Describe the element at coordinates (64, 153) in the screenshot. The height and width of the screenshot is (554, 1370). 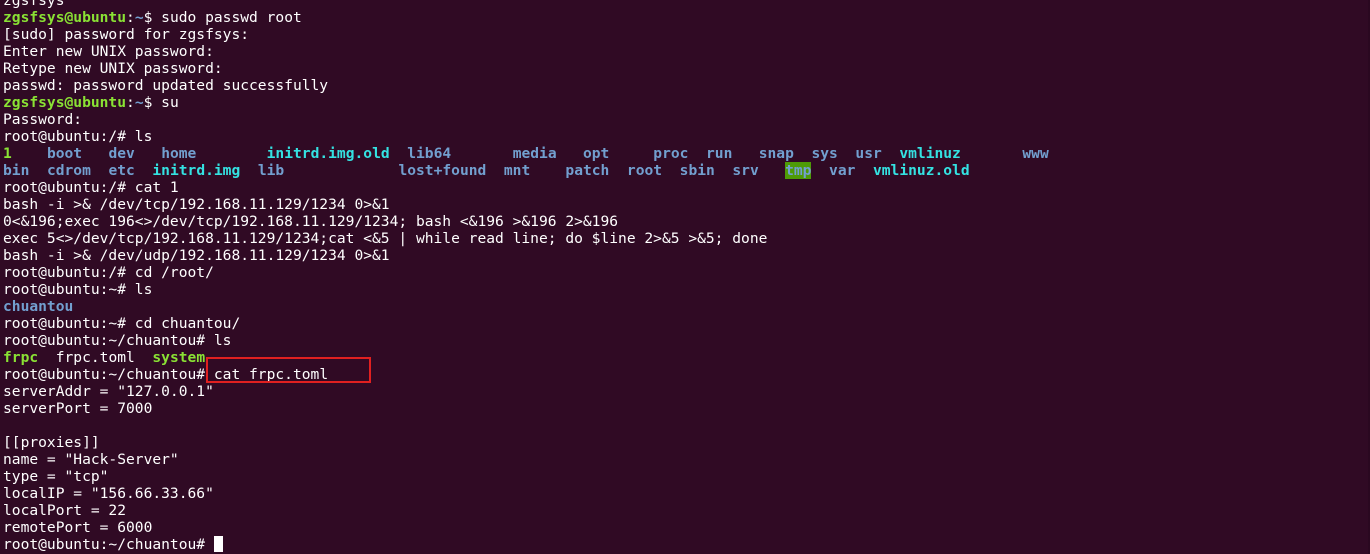
I see `ls-entry: boot` at that location.